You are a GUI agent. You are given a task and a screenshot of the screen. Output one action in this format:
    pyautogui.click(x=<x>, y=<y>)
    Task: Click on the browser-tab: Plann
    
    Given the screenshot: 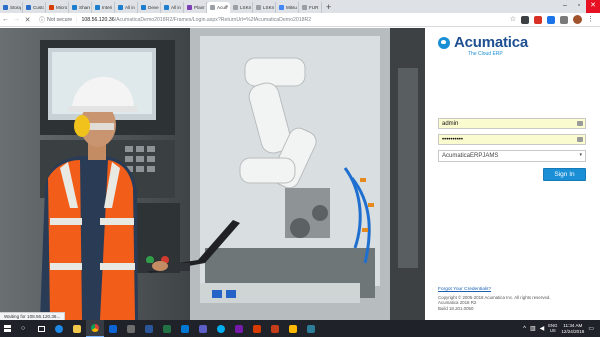 What is the action you would take?
    pyautogui.click(x=195, y=7)
    